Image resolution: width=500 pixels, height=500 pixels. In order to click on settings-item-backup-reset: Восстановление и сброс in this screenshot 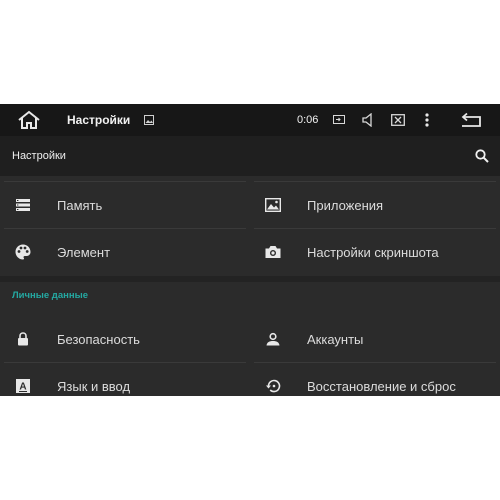, I will do `click(375, 379)`.